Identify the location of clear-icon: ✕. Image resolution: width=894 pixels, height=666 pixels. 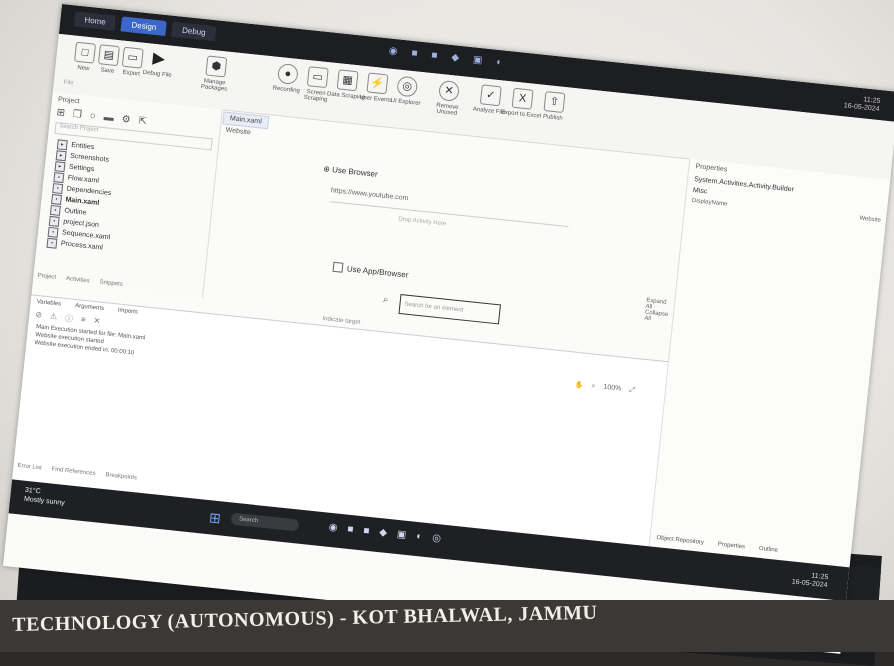
(97, 322).